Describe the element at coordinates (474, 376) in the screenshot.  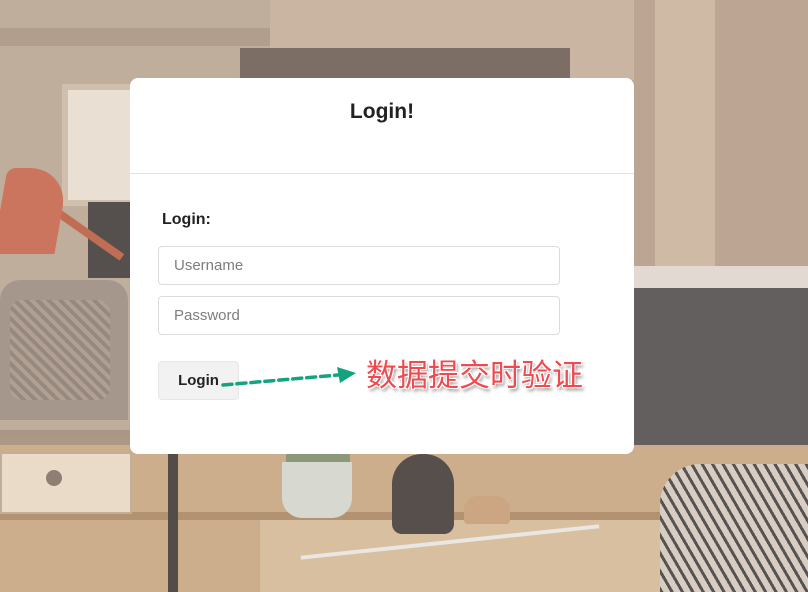
I see `annotation-text: 数据提交时验证` at that location.